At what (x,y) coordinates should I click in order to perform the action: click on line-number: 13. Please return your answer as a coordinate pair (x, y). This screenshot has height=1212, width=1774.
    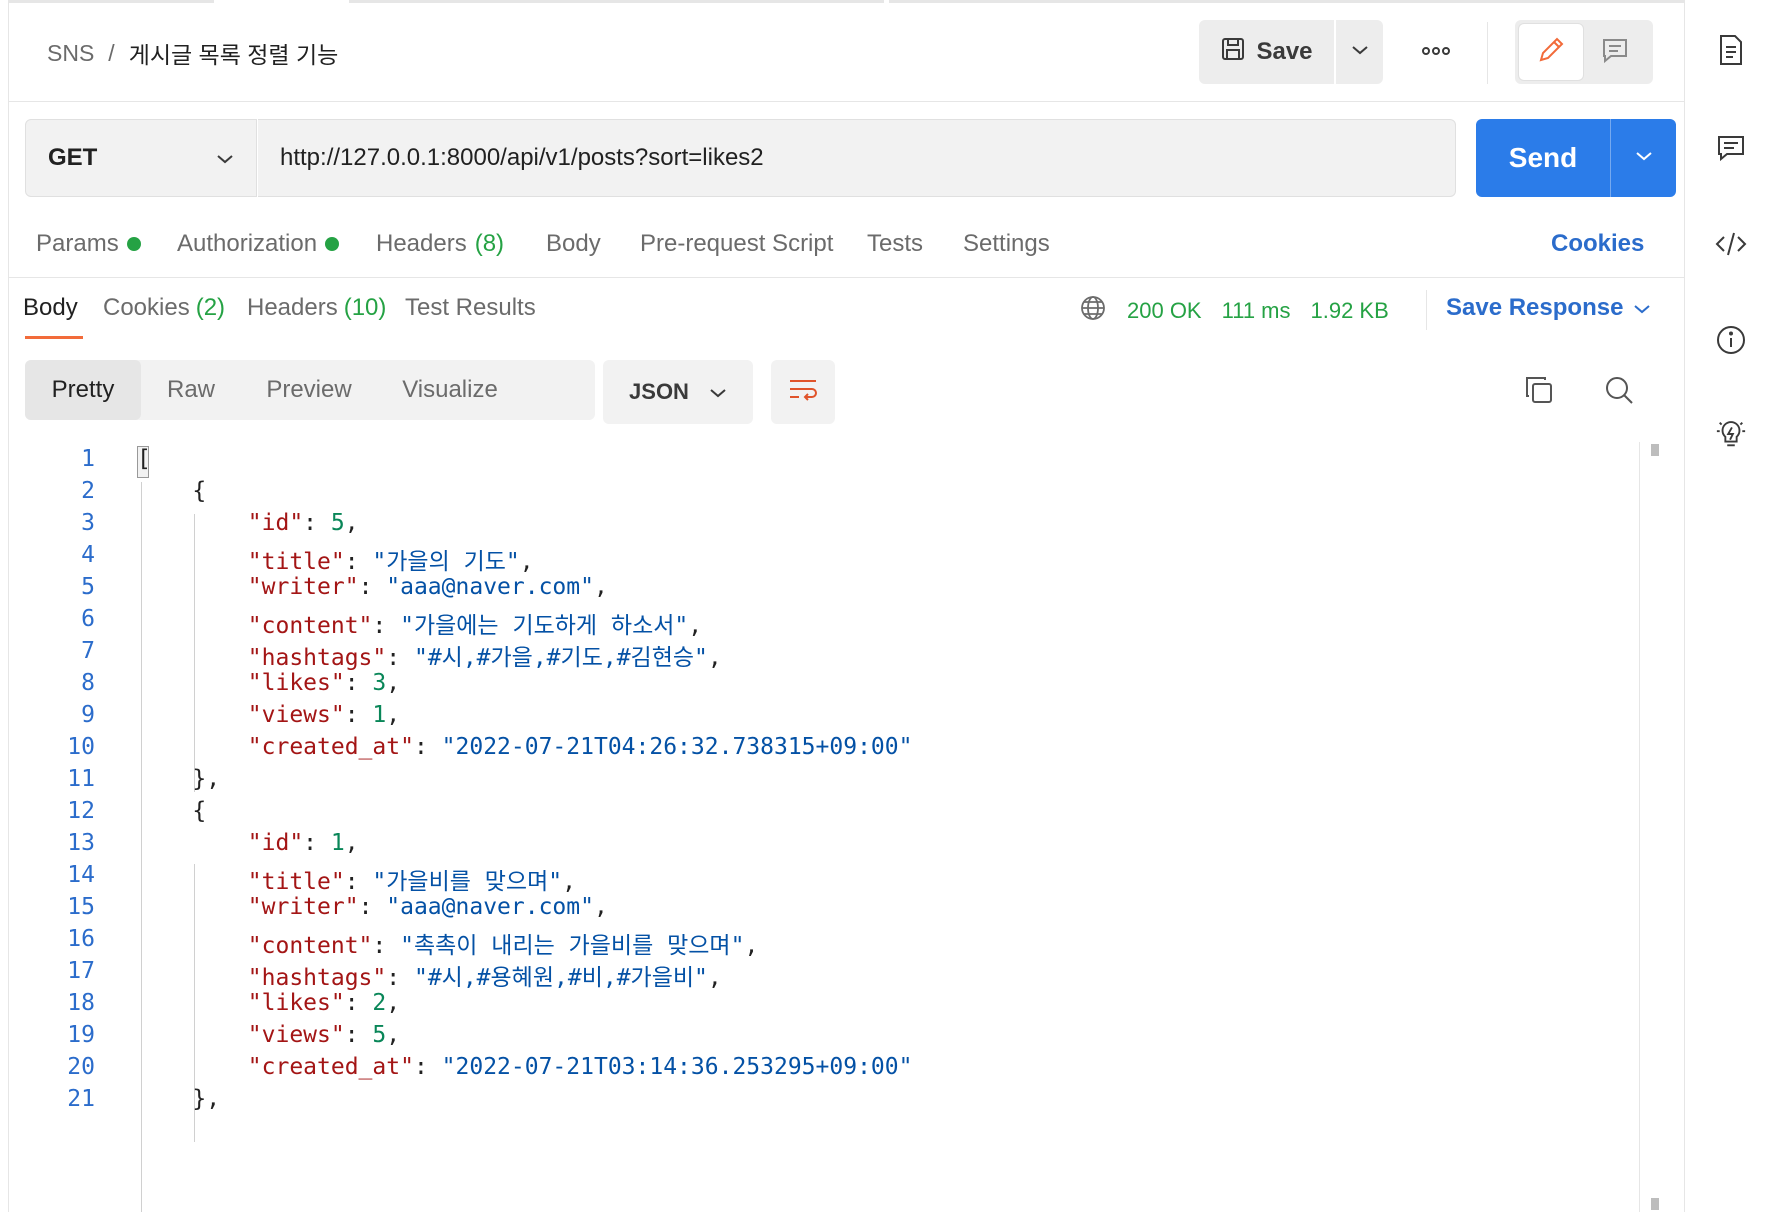
    Looking at the image, I should click on (81, 843).